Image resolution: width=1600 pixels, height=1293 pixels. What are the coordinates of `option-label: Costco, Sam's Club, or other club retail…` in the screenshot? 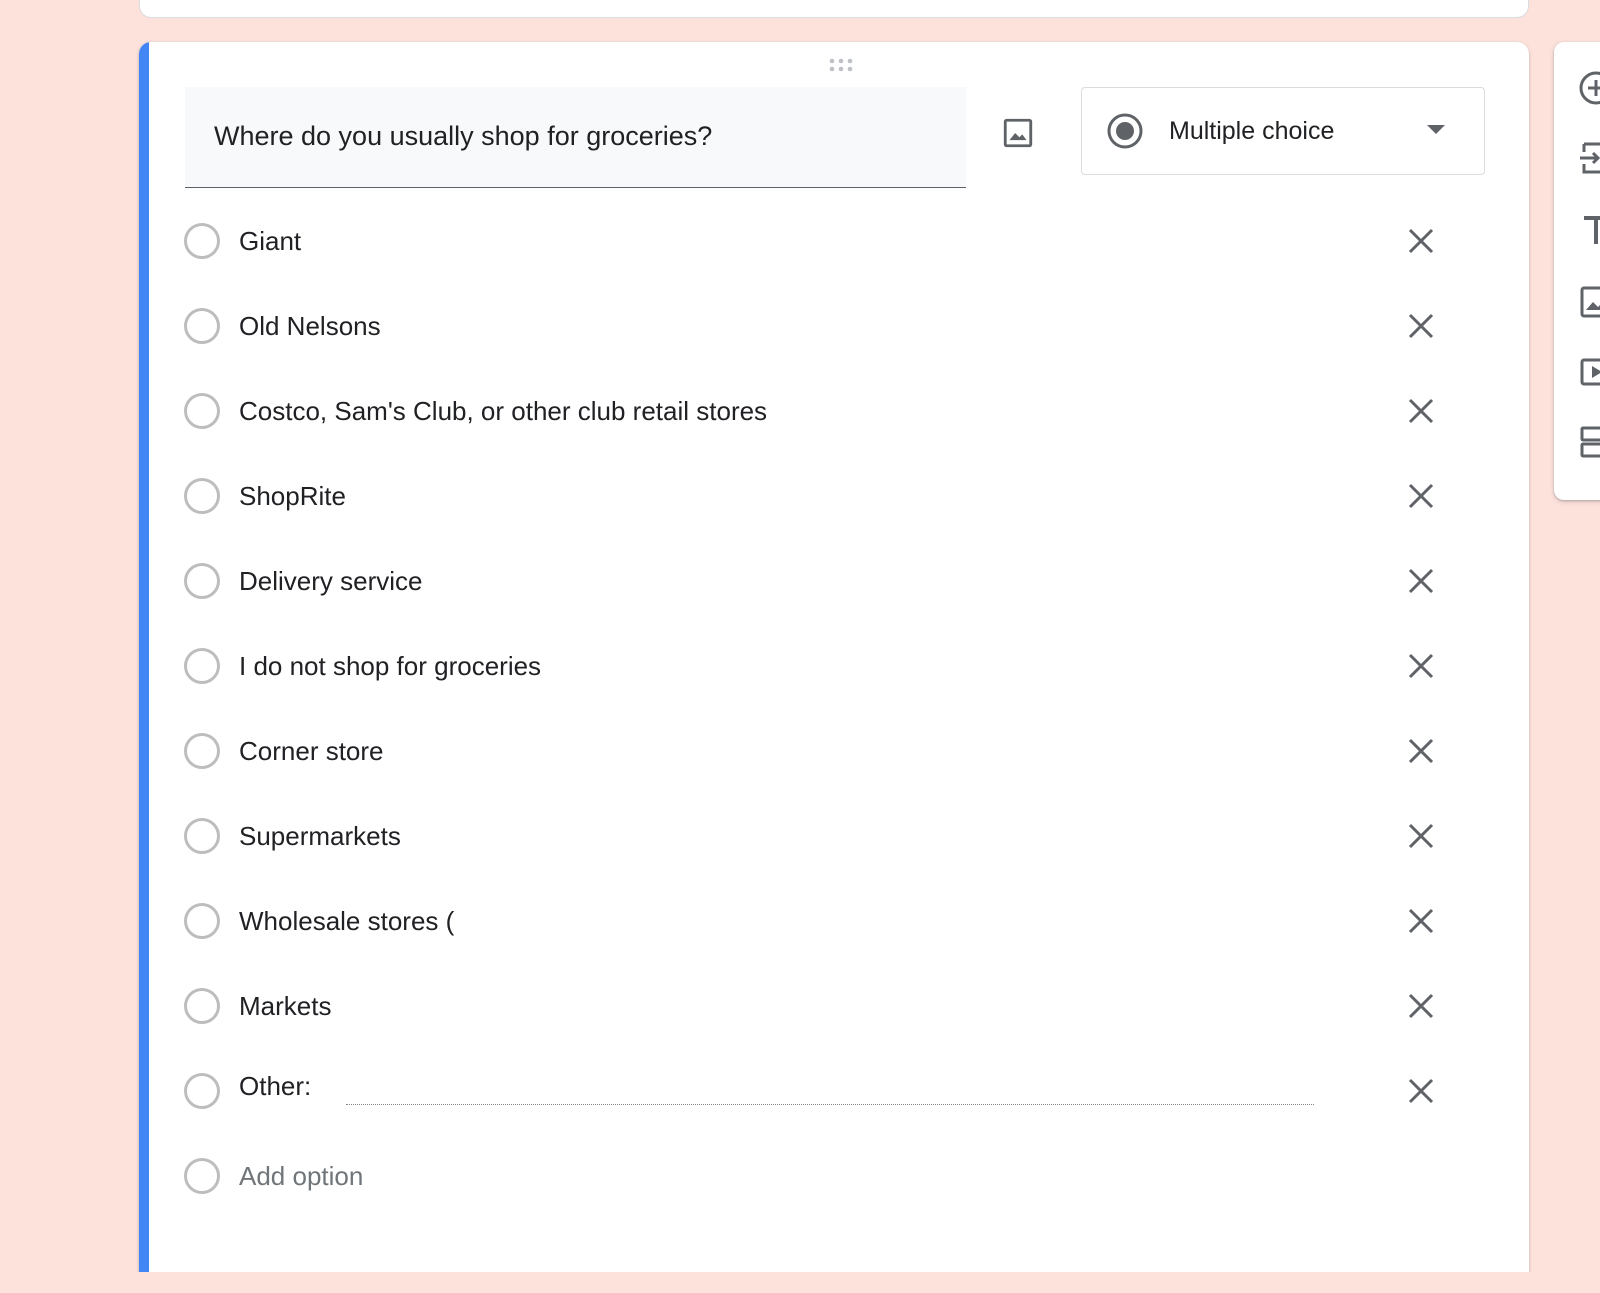 It's located at (503, 411).